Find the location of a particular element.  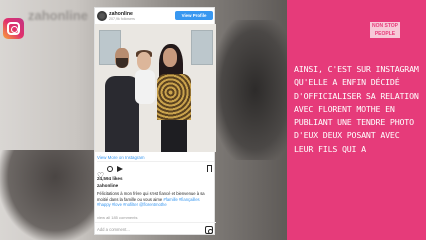

instagram-icon is located at coordinates (13, 28).